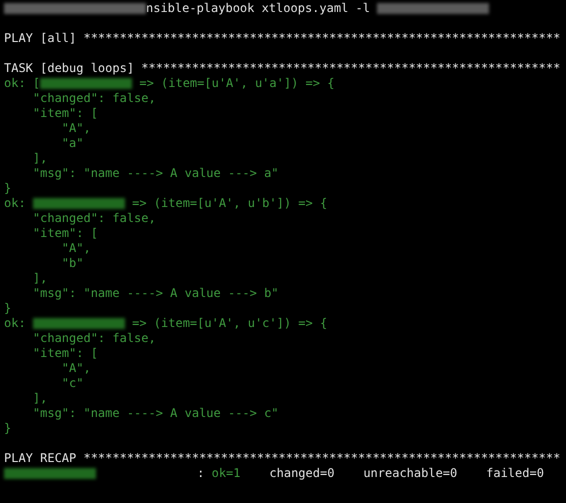 The height and width of the screenshot is (503, 566). Describe the element at coordinates (22, 83) in the screenshot. I see `terminal-text: ok: [` at that location.